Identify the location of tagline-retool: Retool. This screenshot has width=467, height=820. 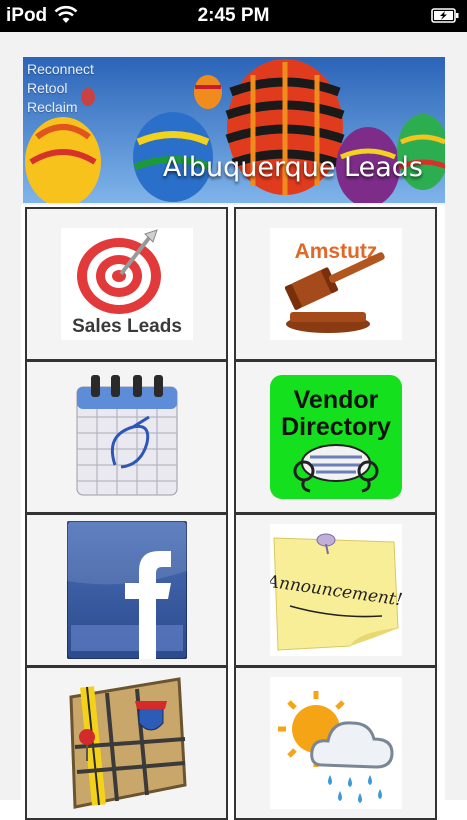
(47, 88).